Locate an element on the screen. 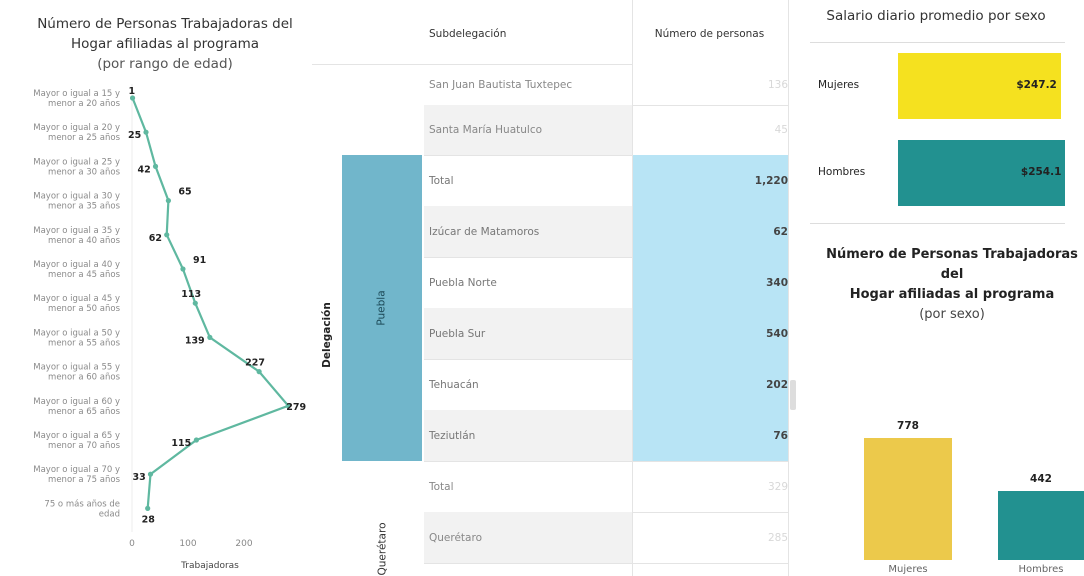 The image size is (1084, 576). y-tick-label: edad is located at coordinates (109, 514).